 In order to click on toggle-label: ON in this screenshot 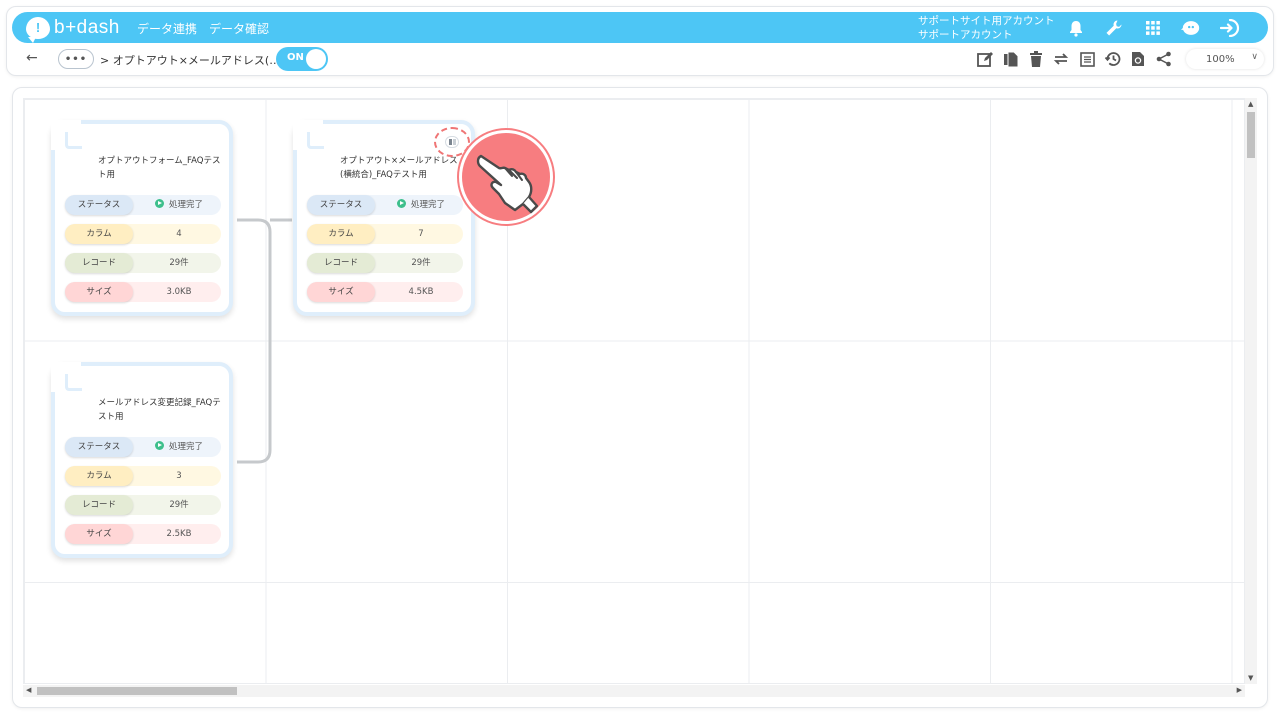, I will do `click(295, 57)`.